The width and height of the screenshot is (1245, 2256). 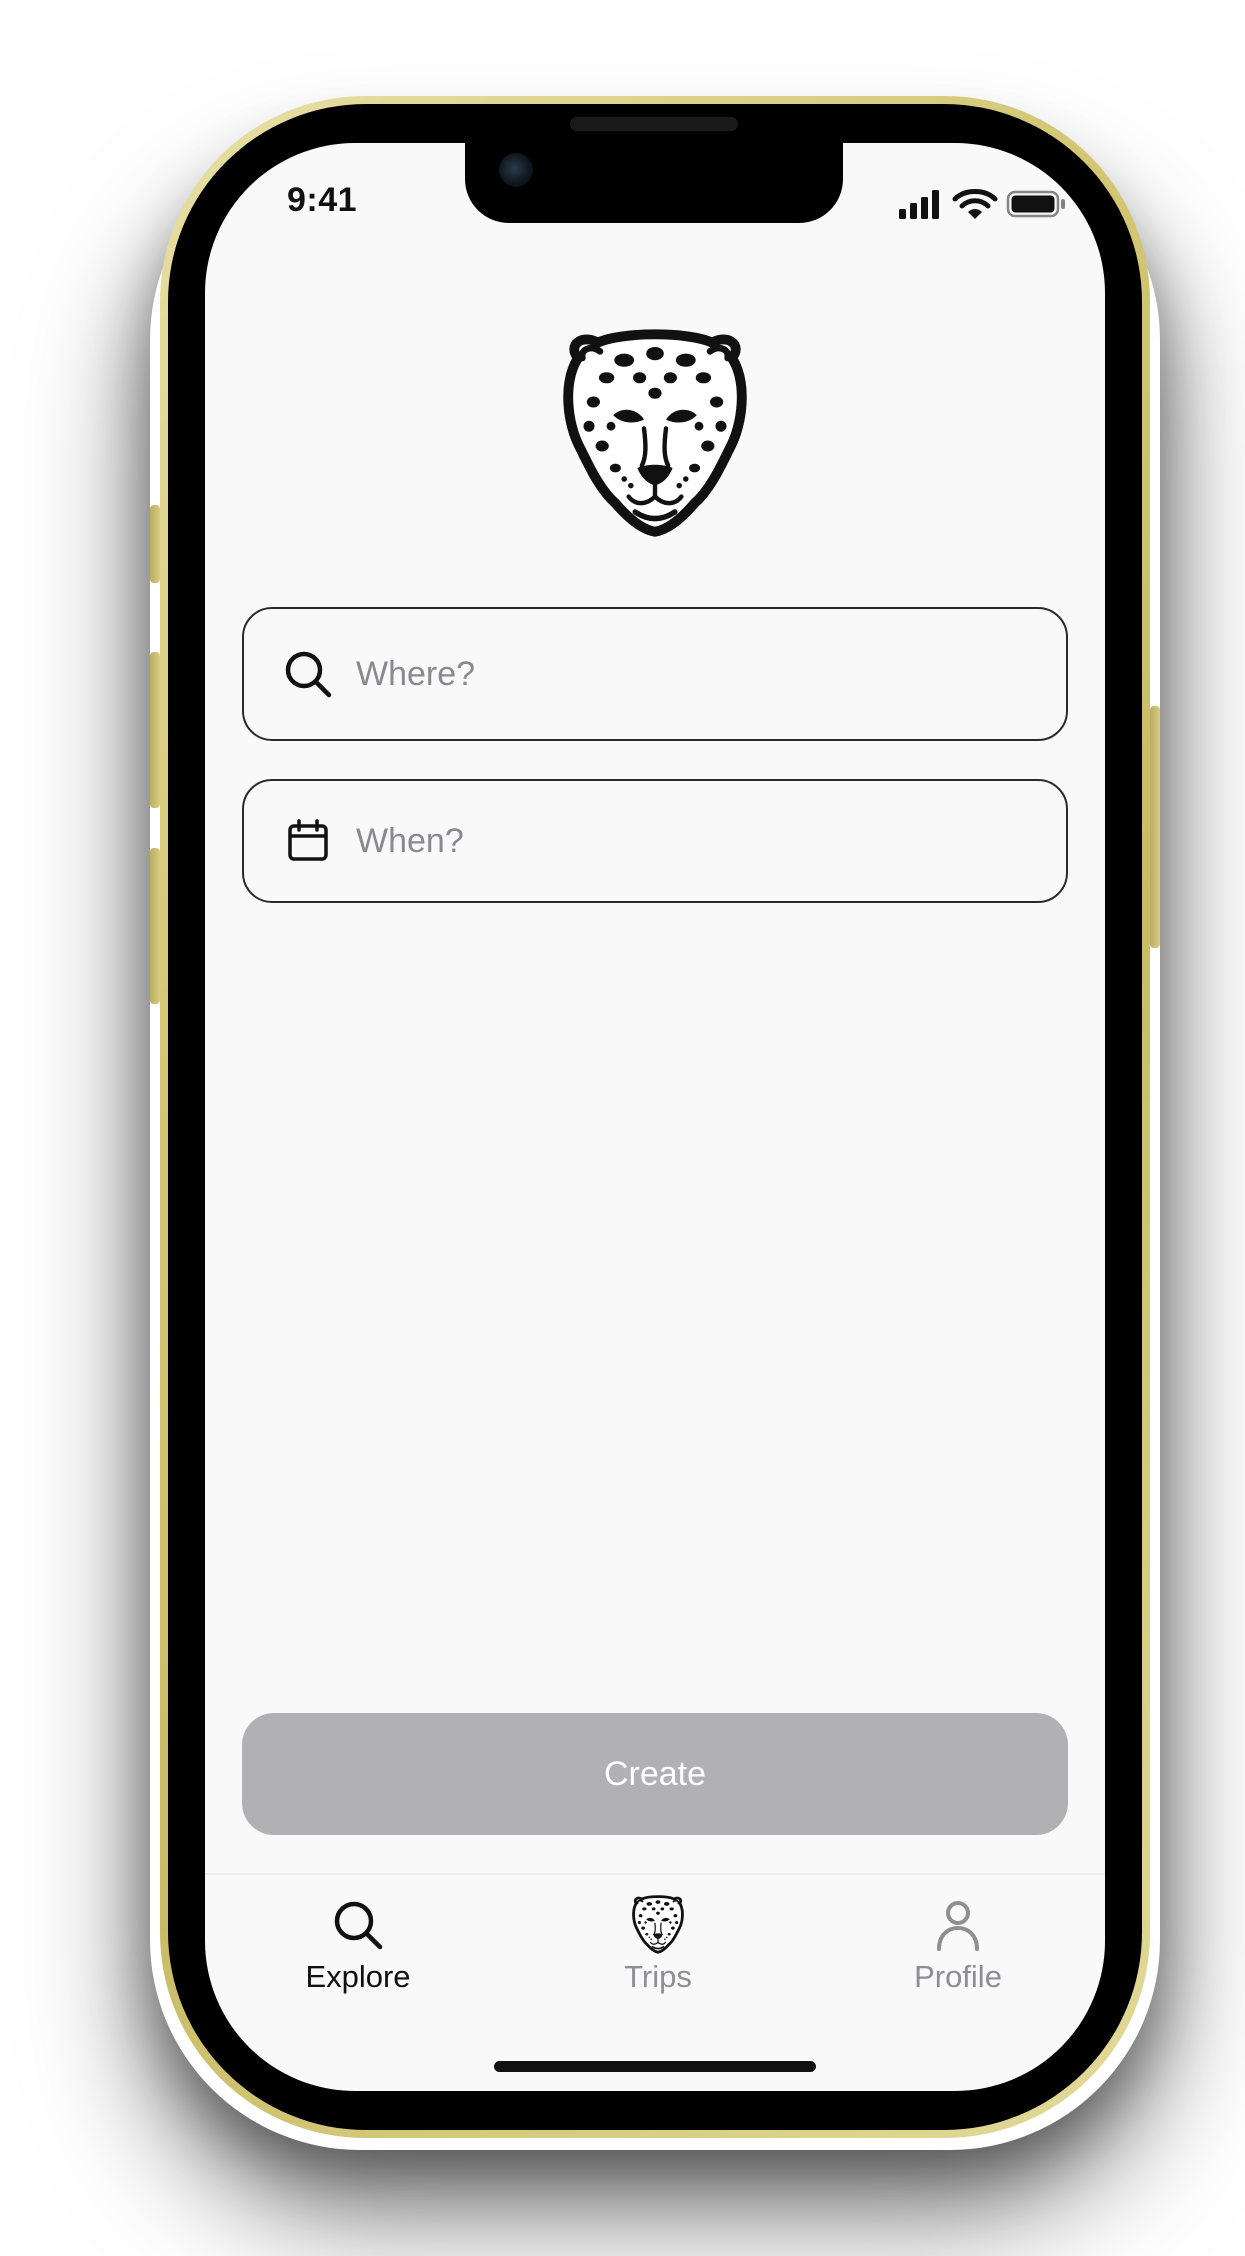 What do you see at coordinates (416, 673) in the screenshot?
I see `where-placeholder: Where?` at bounding box center [416, 673].